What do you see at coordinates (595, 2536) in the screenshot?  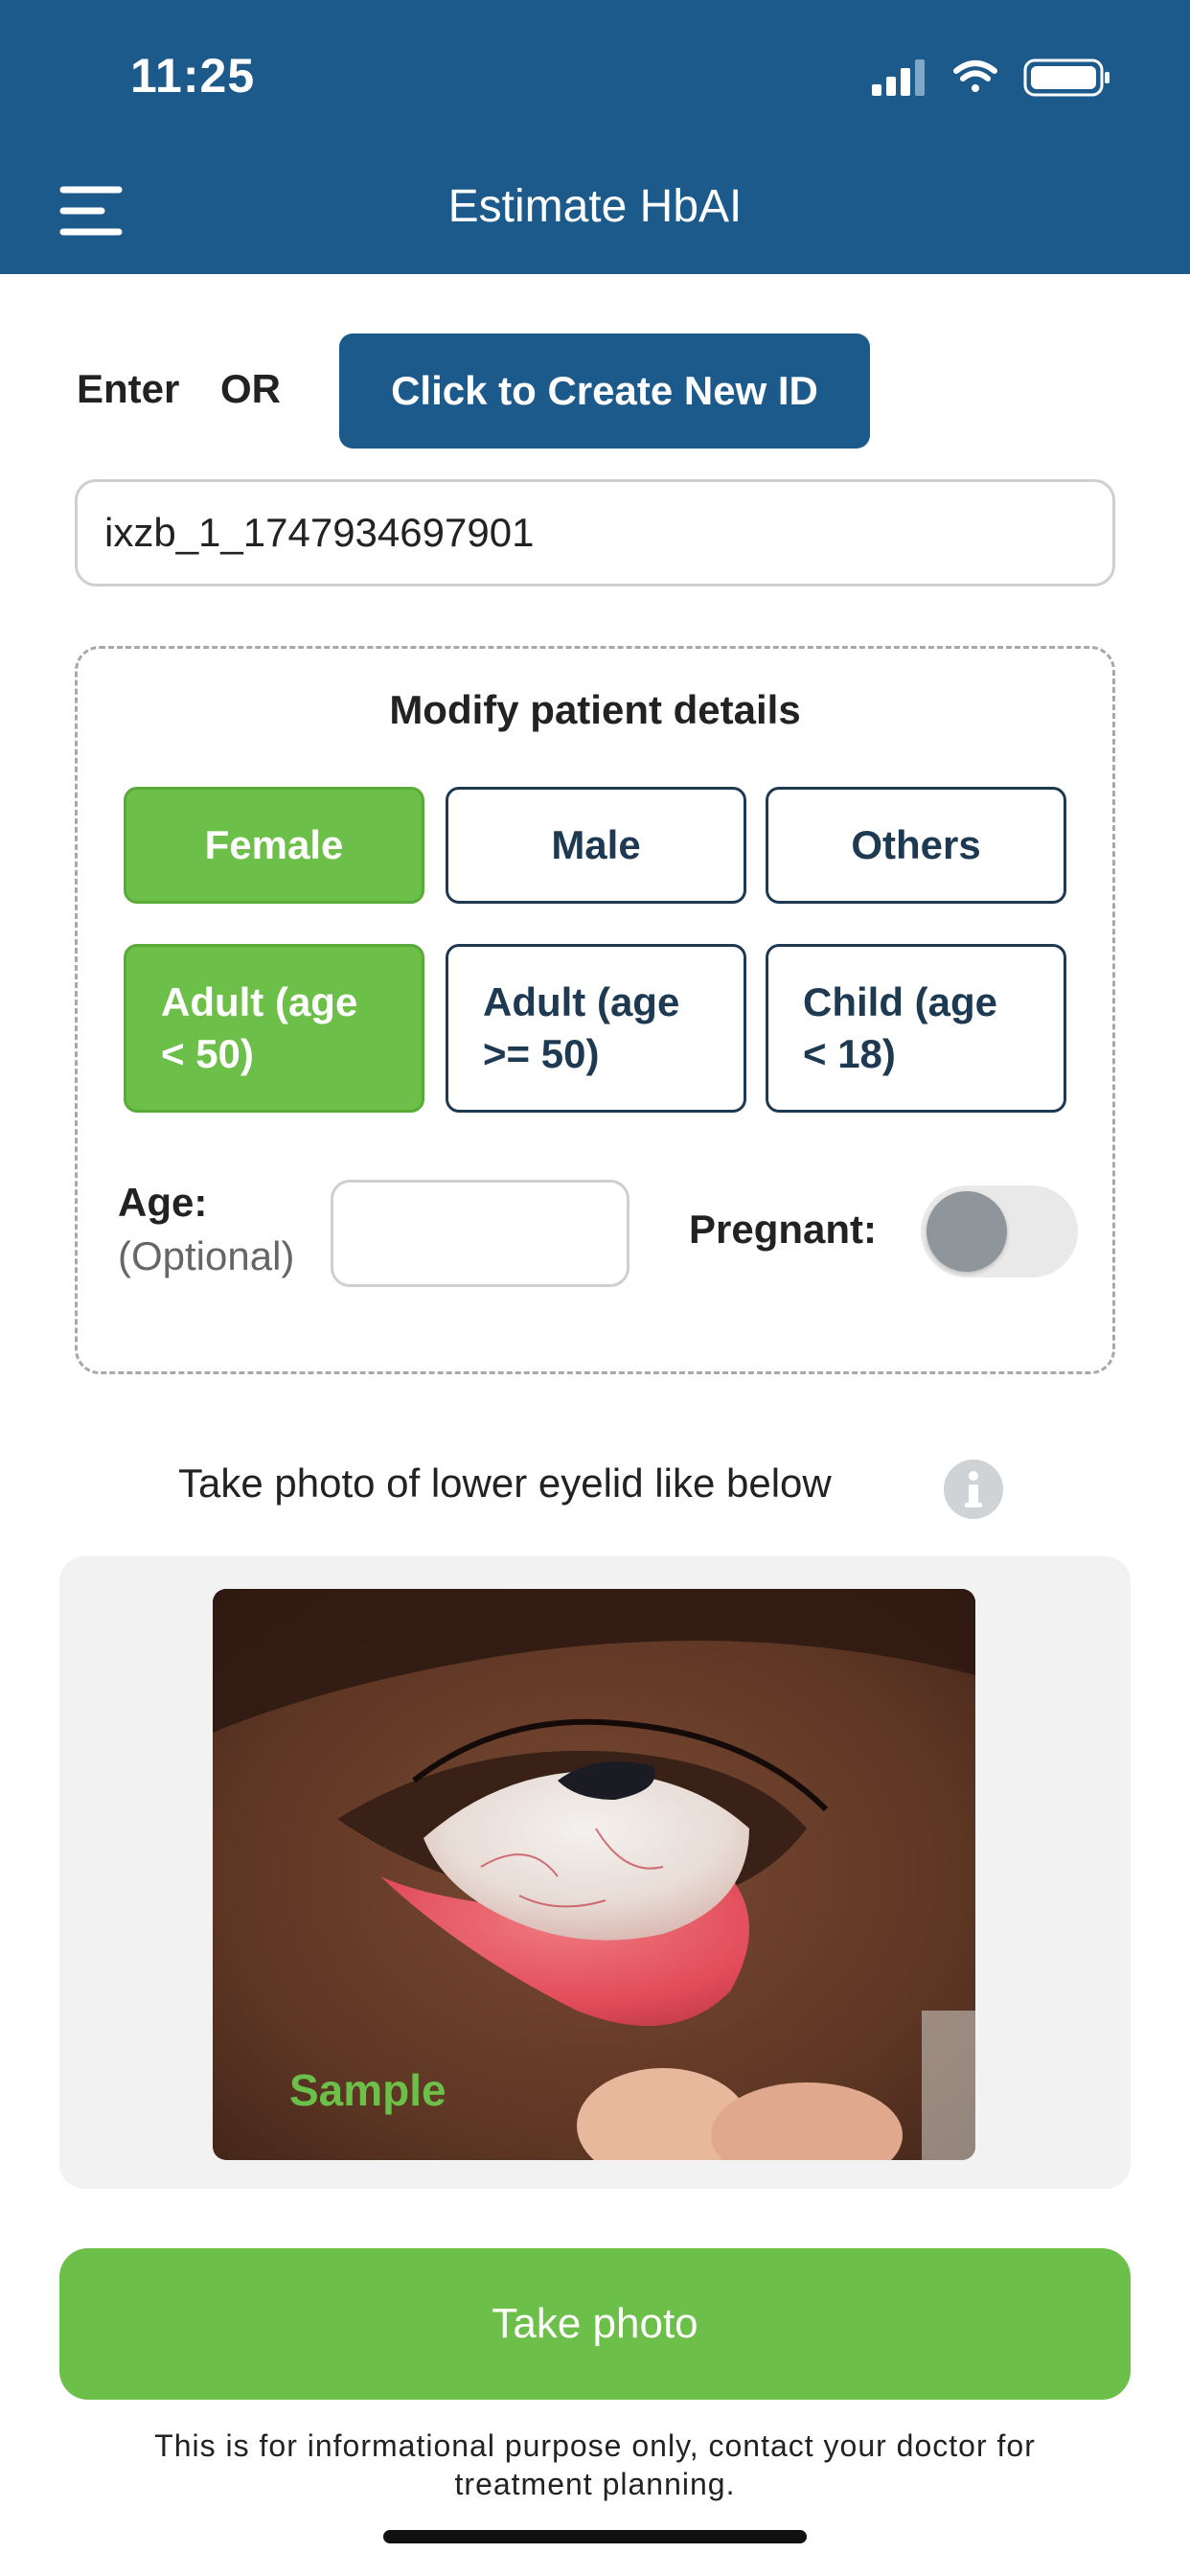 I see `home-indicator` at bounding box center [595, 2536].